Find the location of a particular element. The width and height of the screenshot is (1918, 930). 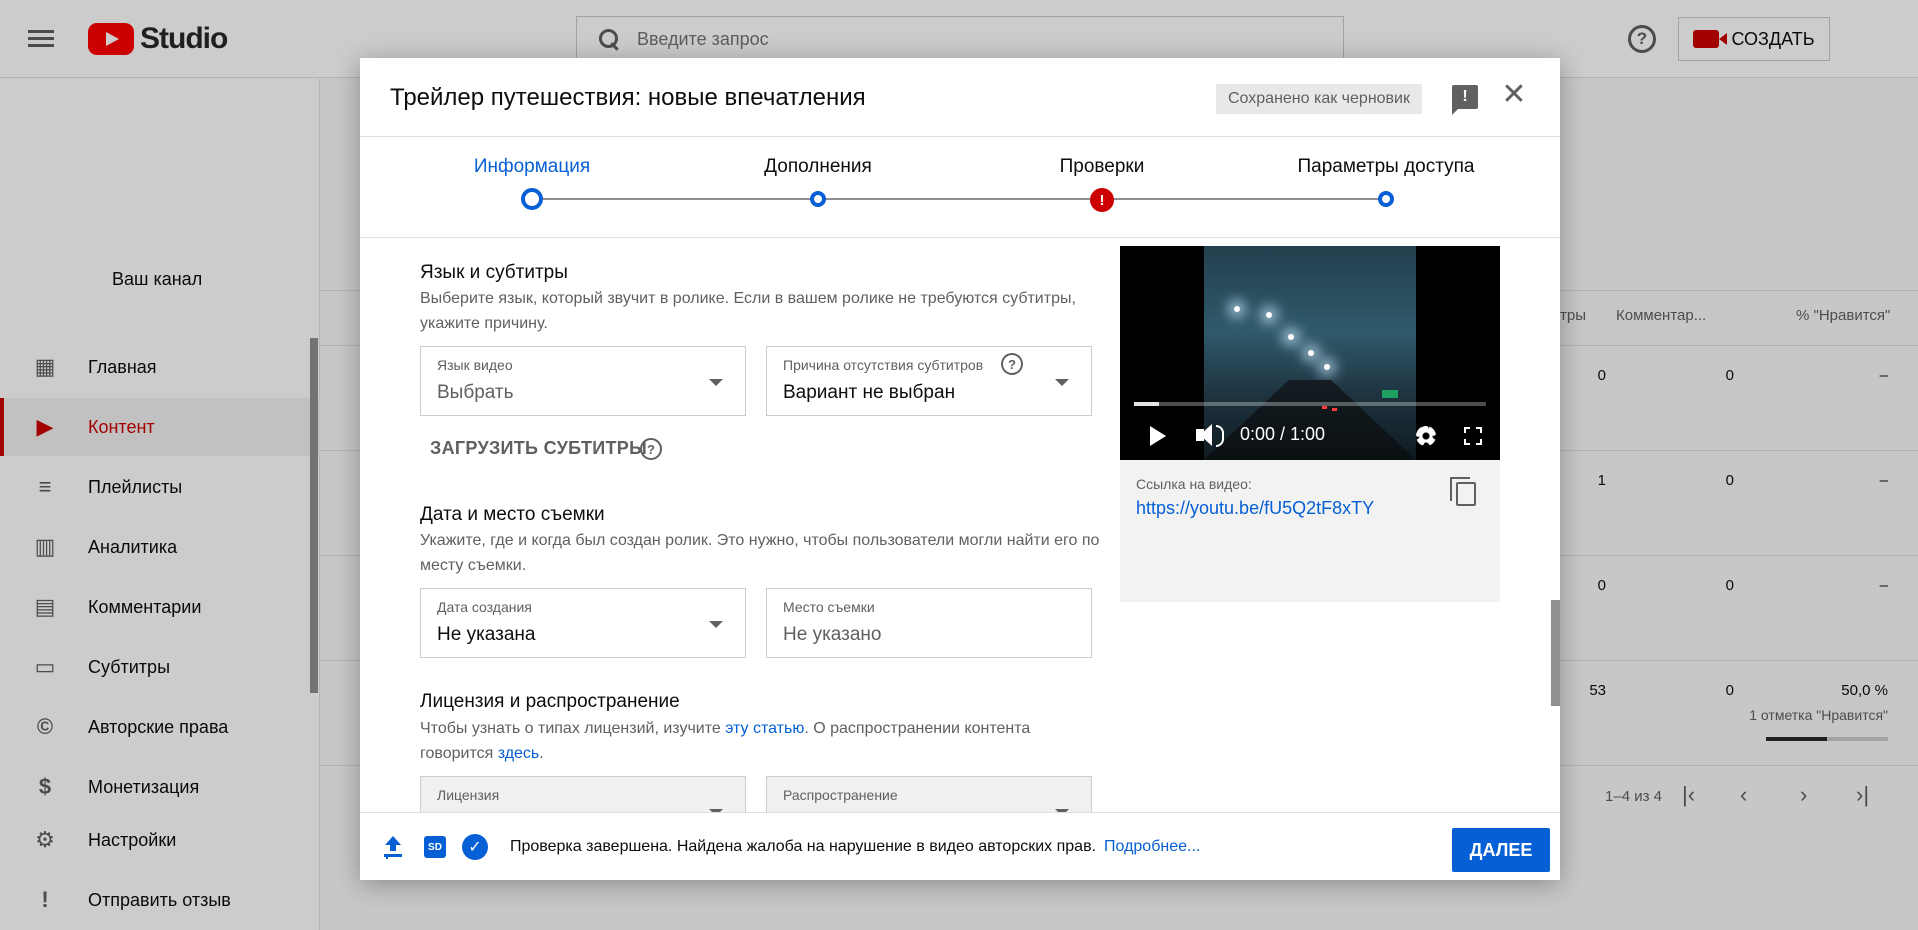

step-visibility-dot is located at coordinates (1386, 199).